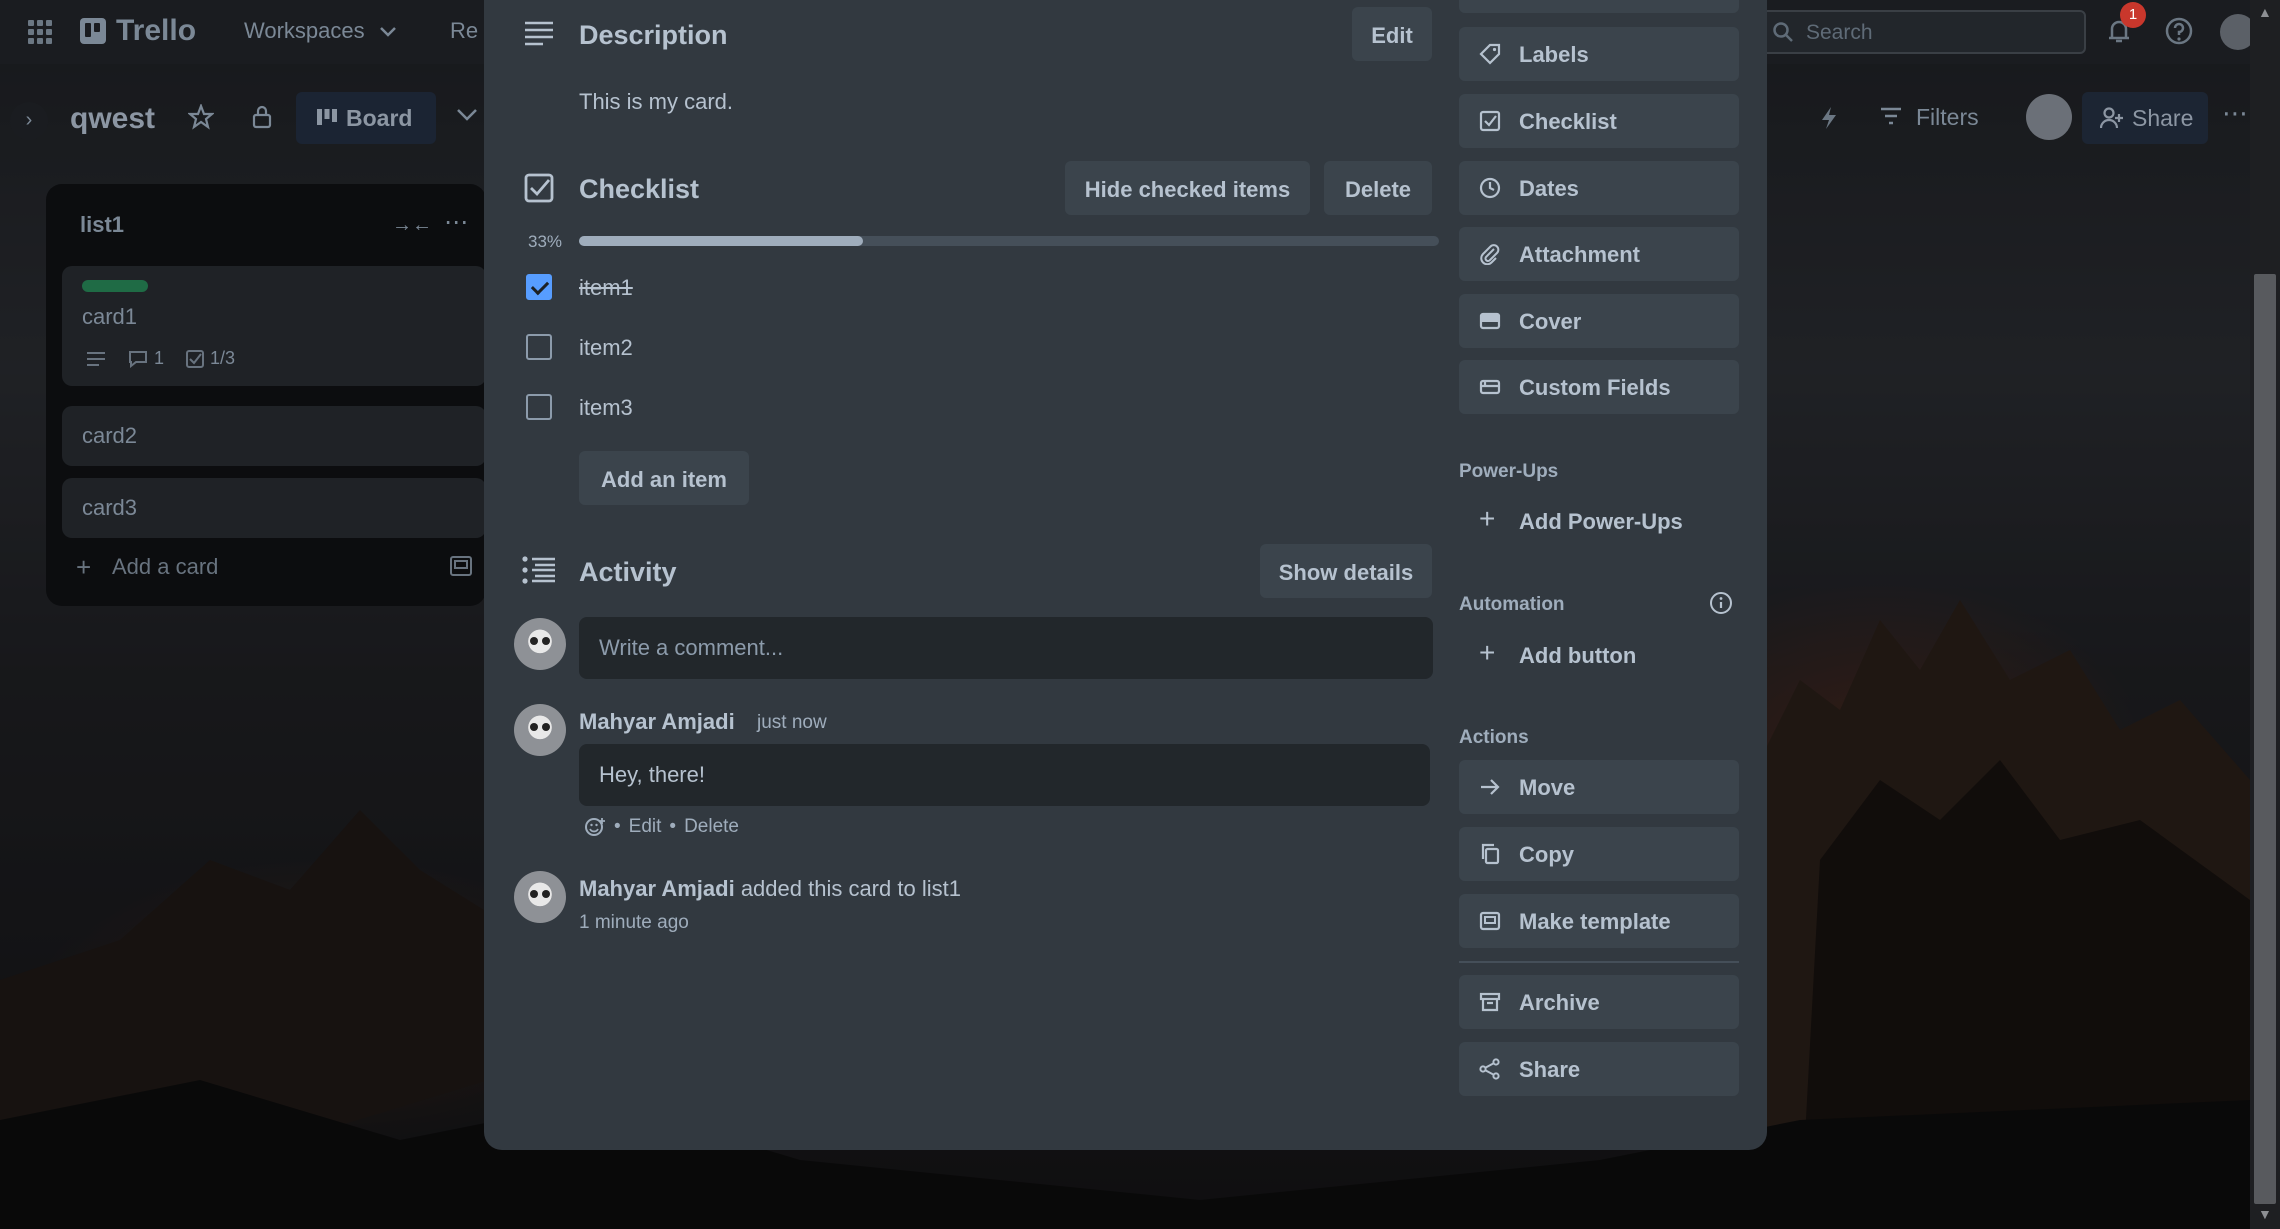 This screenshot has width=2280, height=1229. What do you see at coordinates (1378, 188) in the screenshot?
I see `delete-checklist-button: Delete` at bounding box center [1378, 188].